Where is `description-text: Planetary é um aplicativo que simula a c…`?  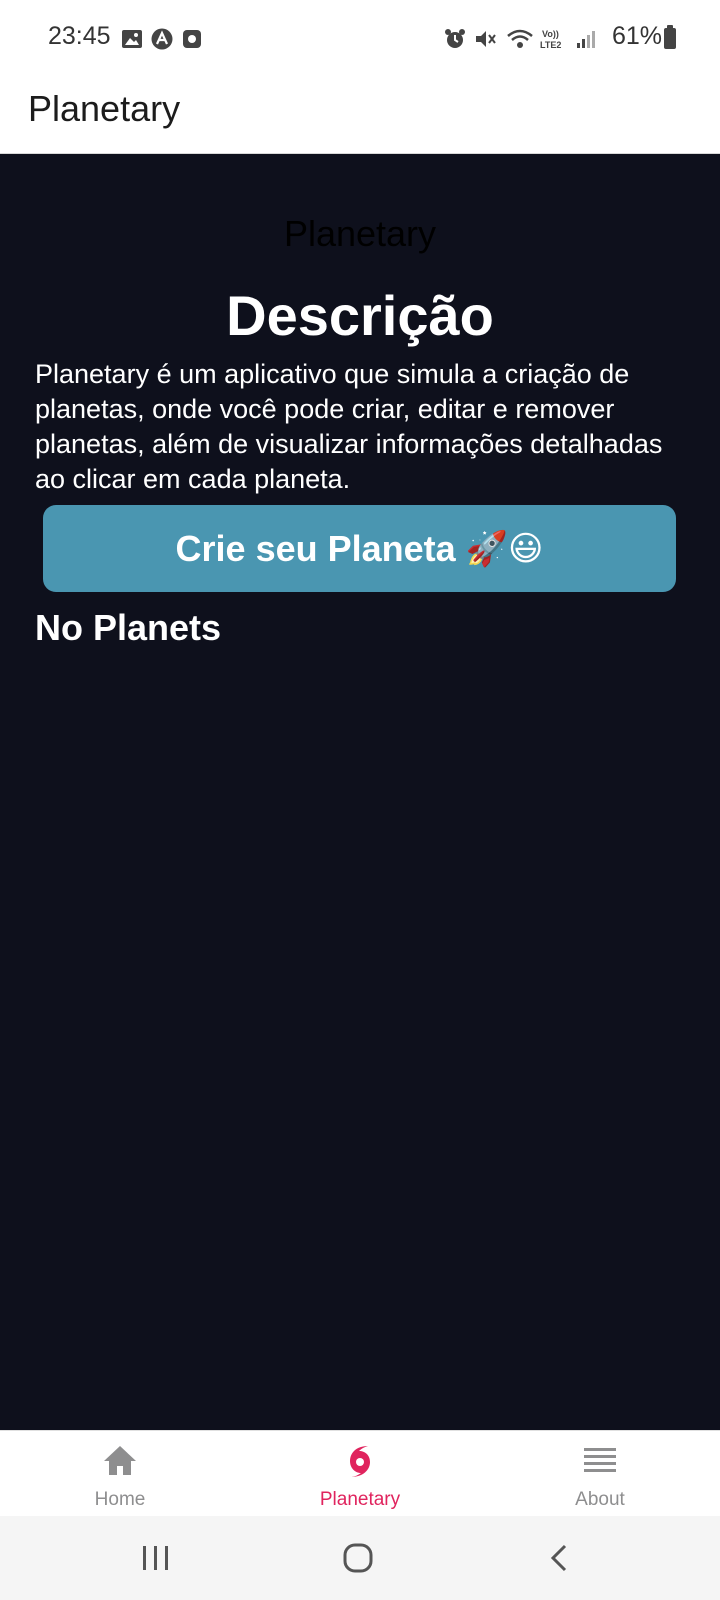
description-text: Planetary é um aplicativo que simula a c… is located at coordinates (349, 426).